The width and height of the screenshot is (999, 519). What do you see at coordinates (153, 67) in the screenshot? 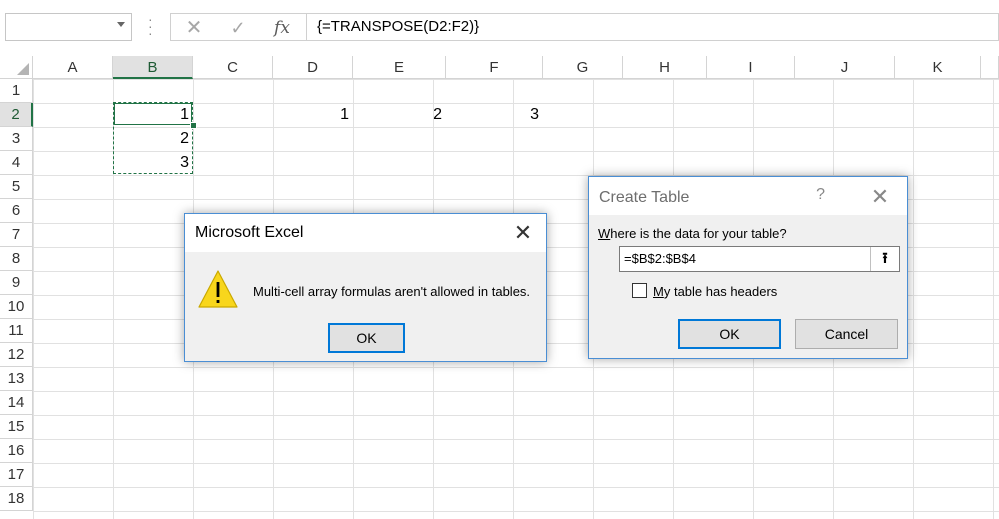
I see `column-header-b: B` at bounding box center [153, 67].